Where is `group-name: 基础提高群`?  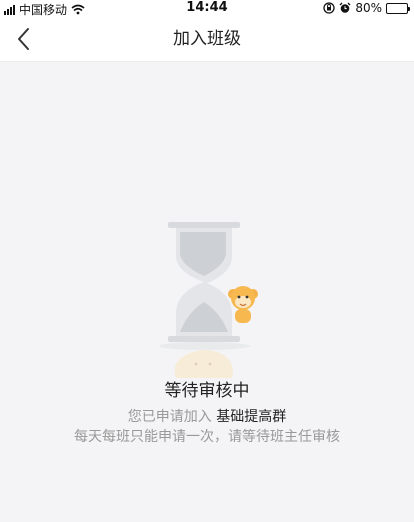
group-name: 基础提高群 is located at coordinates (251, 417).